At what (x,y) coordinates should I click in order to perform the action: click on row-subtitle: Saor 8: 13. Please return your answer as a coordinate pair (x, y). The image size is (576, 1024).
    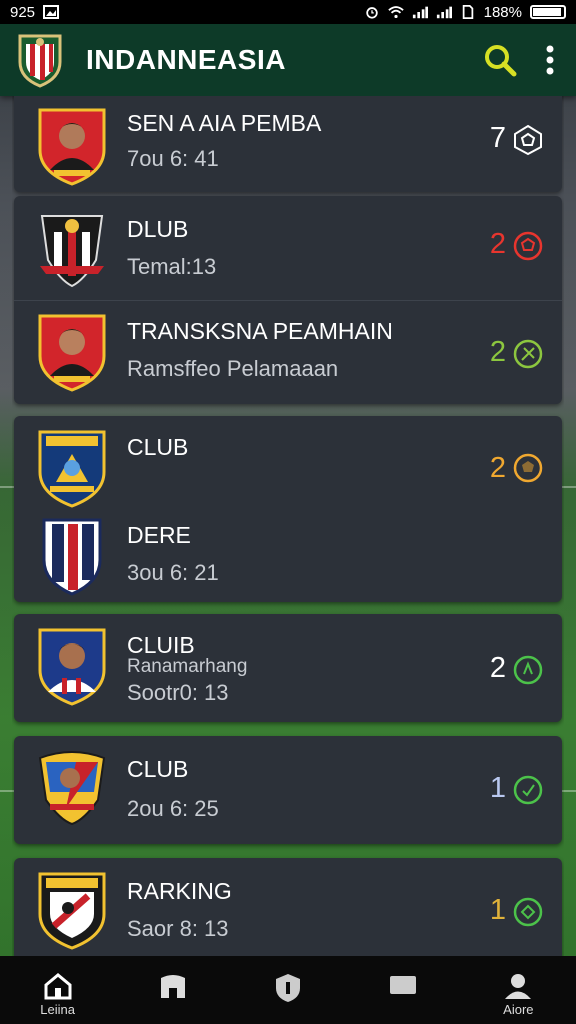
    Looking at the image, I should click on (178, 928).